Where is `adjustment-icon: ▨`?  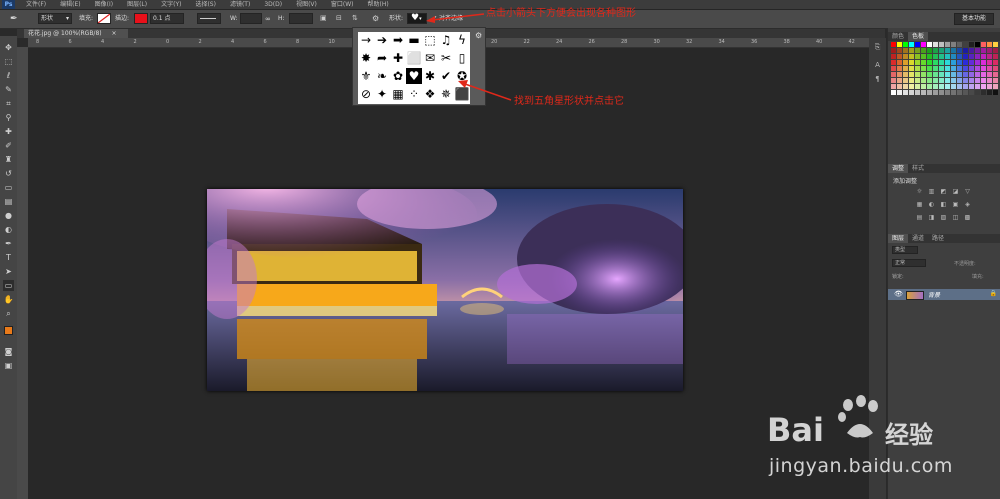
adjustment-icon: ▨ is located at coordinates (943, 217).